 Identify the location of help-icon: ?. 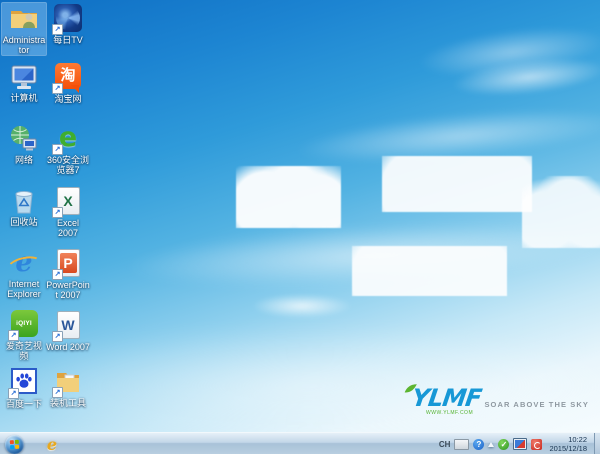
(479, 444).